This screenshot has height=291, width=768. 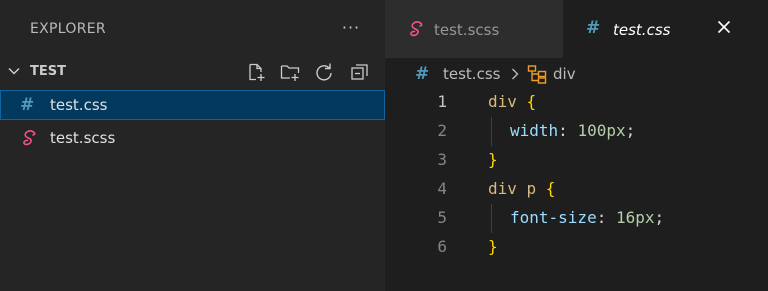 I want to click on code-text: font-size: 16px;, so click(x=587, y=217).